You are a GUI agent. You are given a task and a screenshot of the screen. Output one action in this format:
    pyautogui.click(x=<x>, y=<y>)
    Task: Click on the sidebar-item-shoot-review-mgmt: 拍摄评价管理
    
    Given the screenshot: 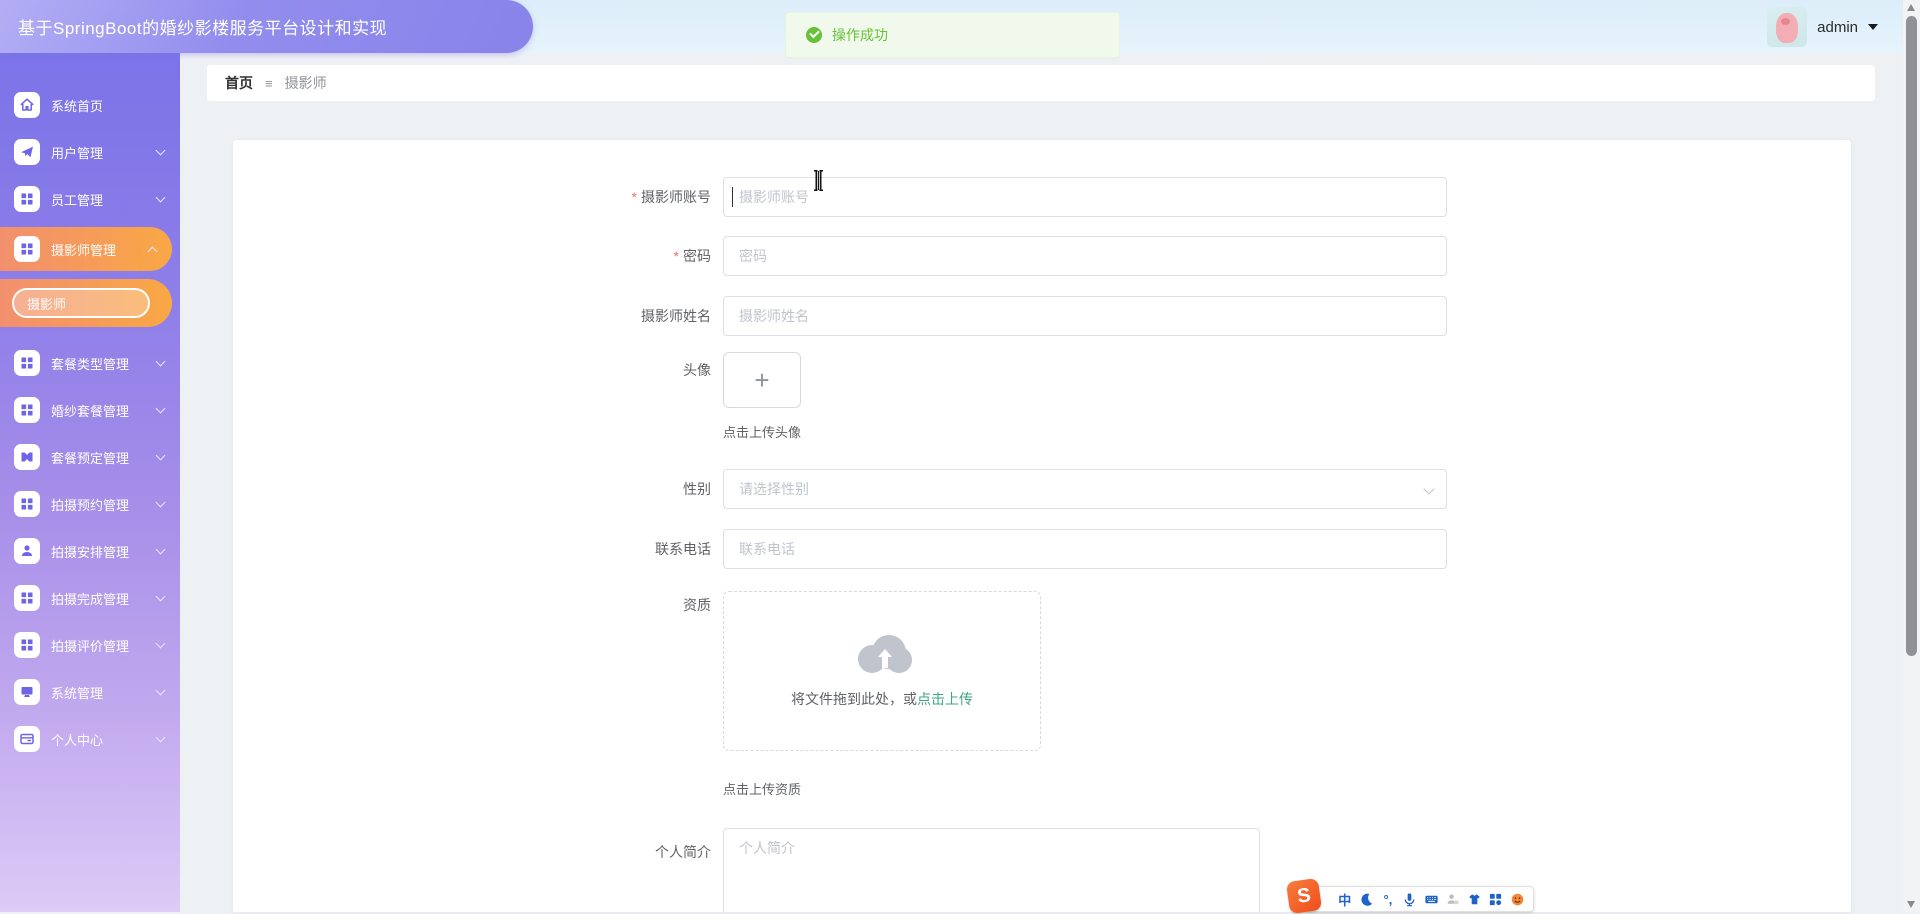 What is the action you would take?
    pyautogui.click(x=90, y=645)
    